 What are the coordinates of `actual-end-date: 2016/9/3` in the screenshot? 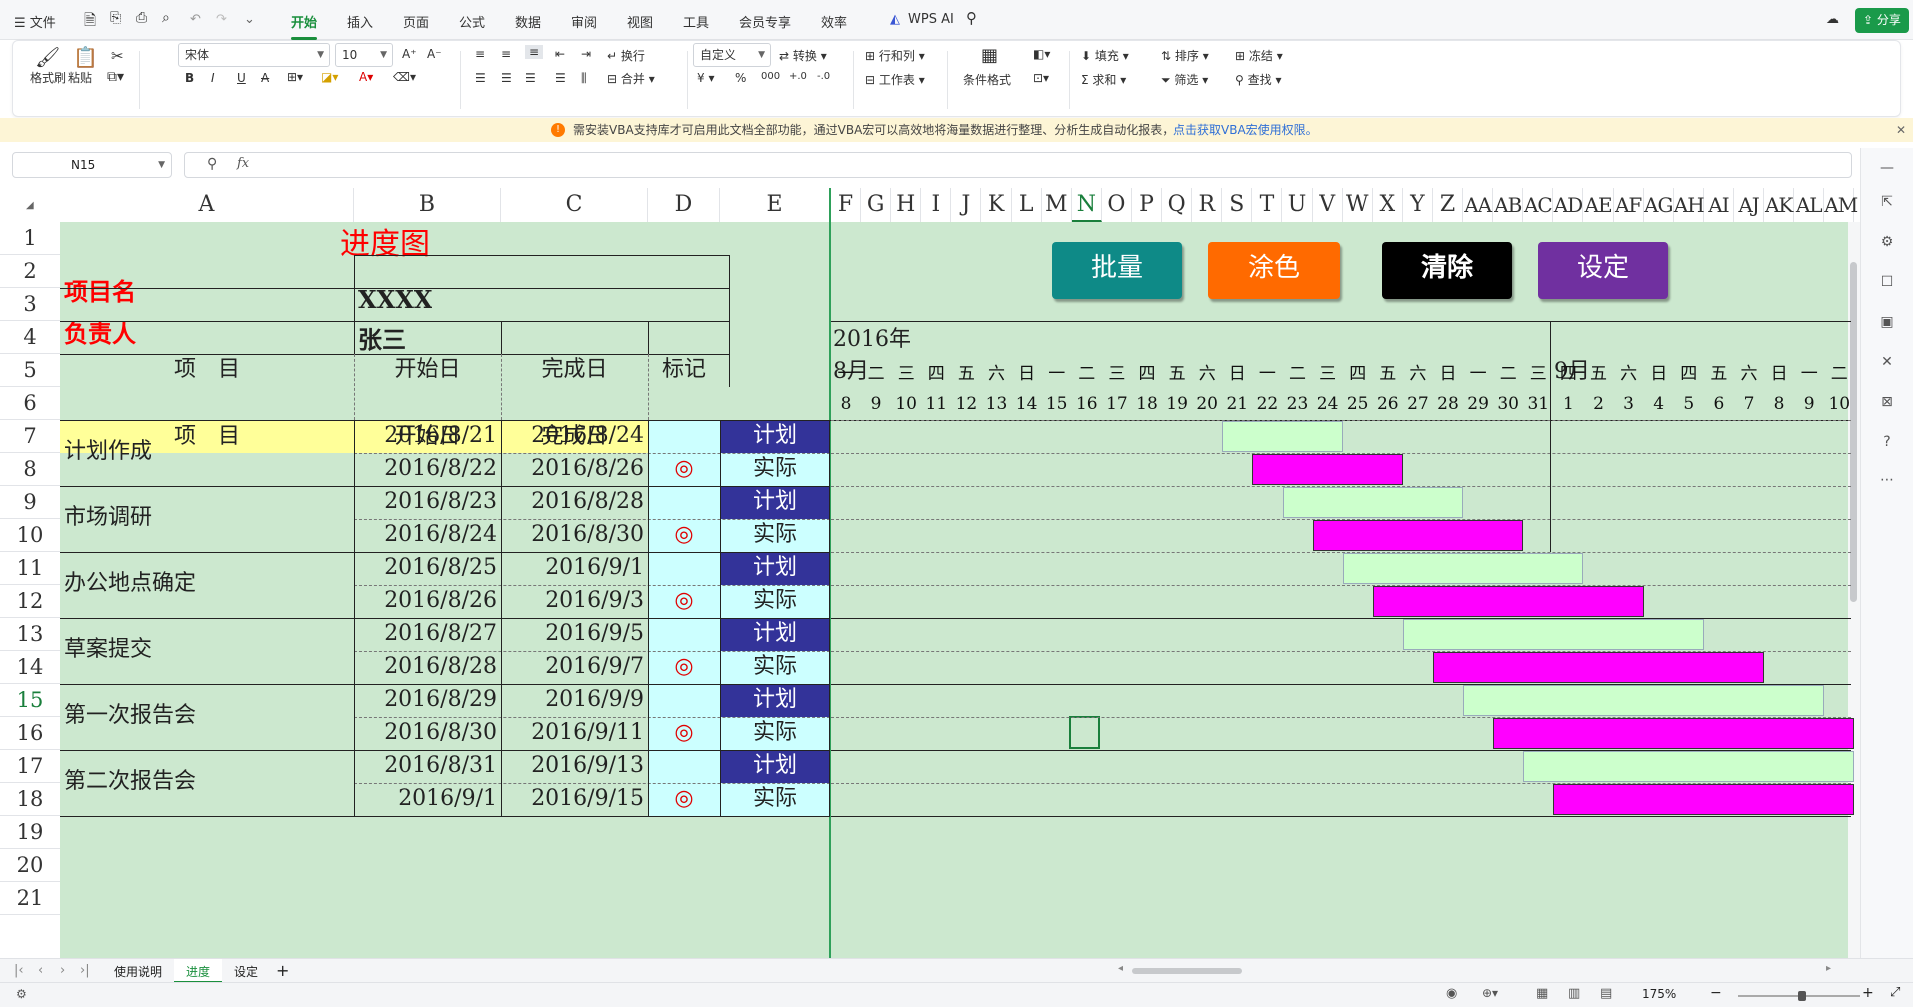 It's located at (572, 601).